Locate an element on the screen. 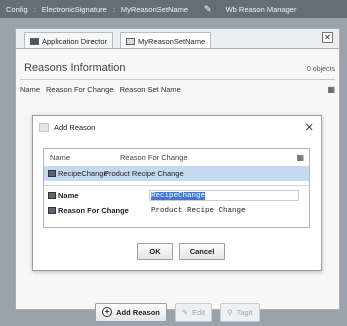 The image size is (347, 326). close-tab-button: ✕ is located at coordinates (327, 37).